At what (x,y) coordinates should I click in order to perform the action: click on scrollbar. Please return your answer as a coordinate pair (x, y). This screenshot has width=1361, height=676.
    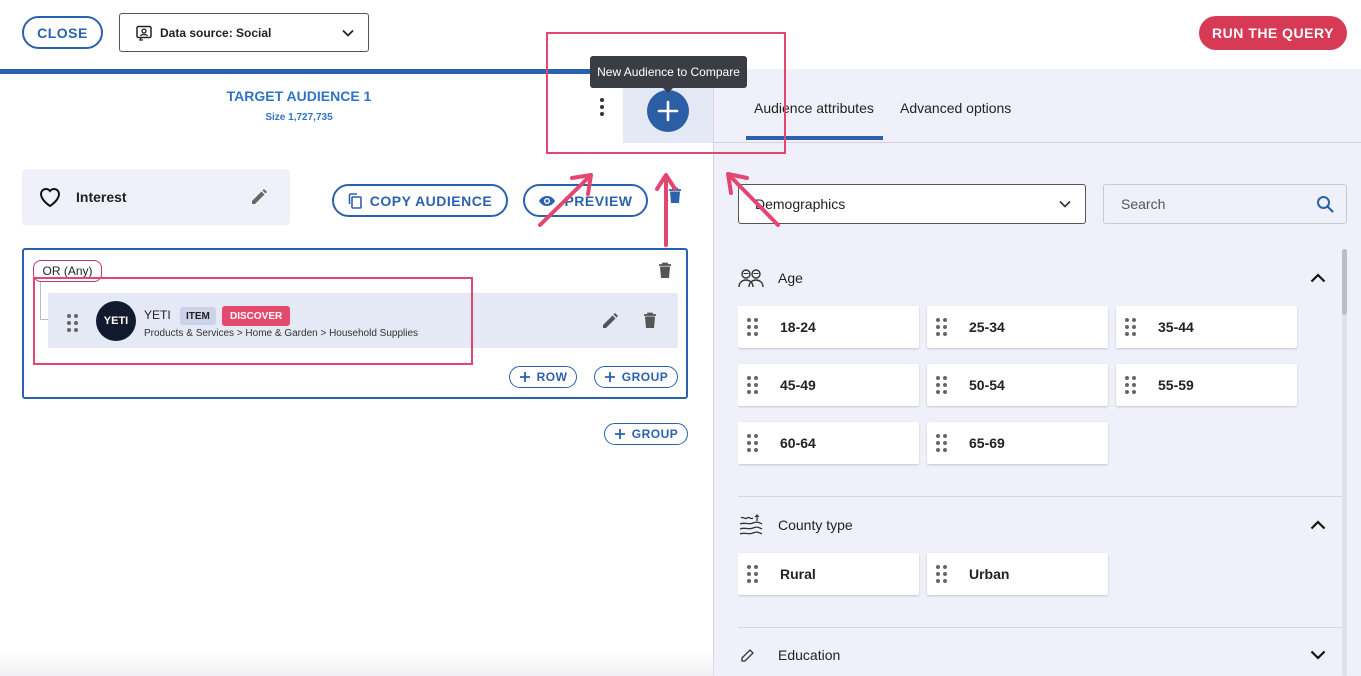
    Looking at the image, I should click on (1344, 462).